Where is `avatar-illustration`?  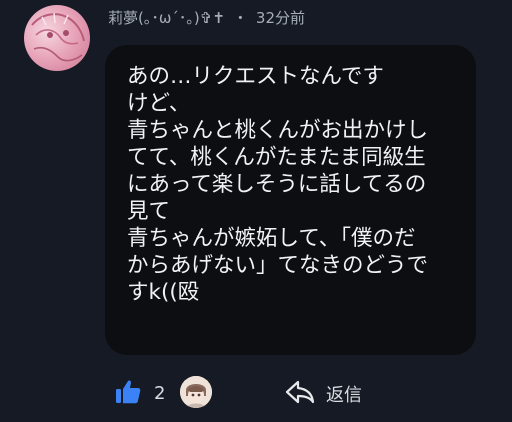 avatar-illustration is located at coordinates (58, 37).